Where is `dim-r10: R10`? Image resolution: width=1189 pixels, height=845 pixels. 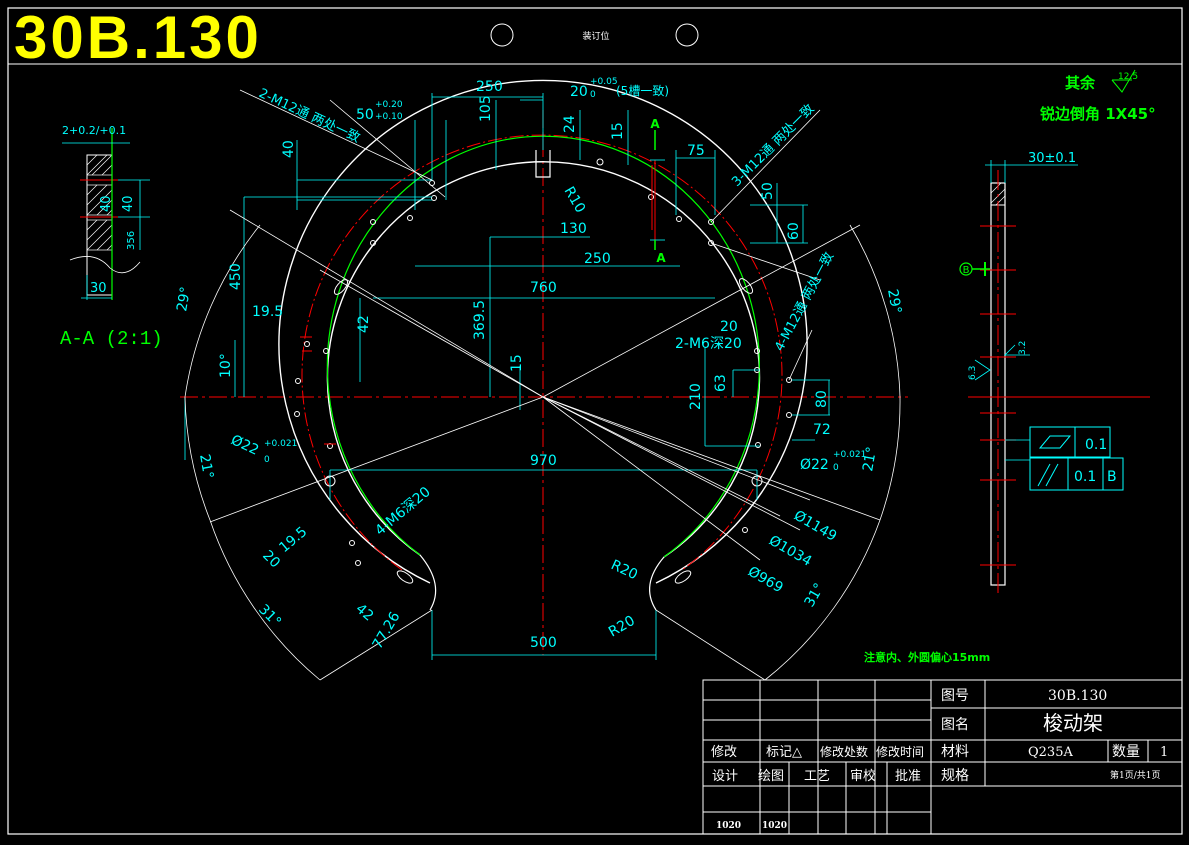
dim-r10: R10 is located at coordinates (575, 200).